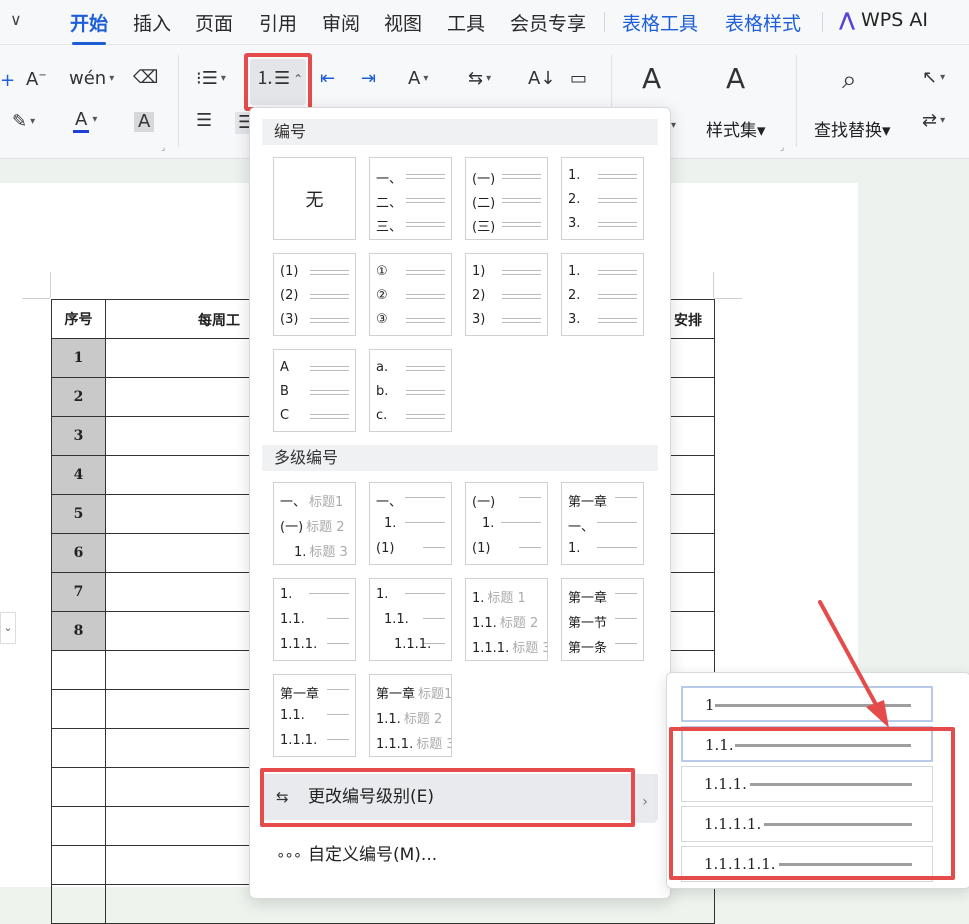 The height and width of the screenshot is (924, 969). What do you see at coordinates (89, 27) in the screenshot?
I see `tab-start: 开始` at bounding box center [89, 27].